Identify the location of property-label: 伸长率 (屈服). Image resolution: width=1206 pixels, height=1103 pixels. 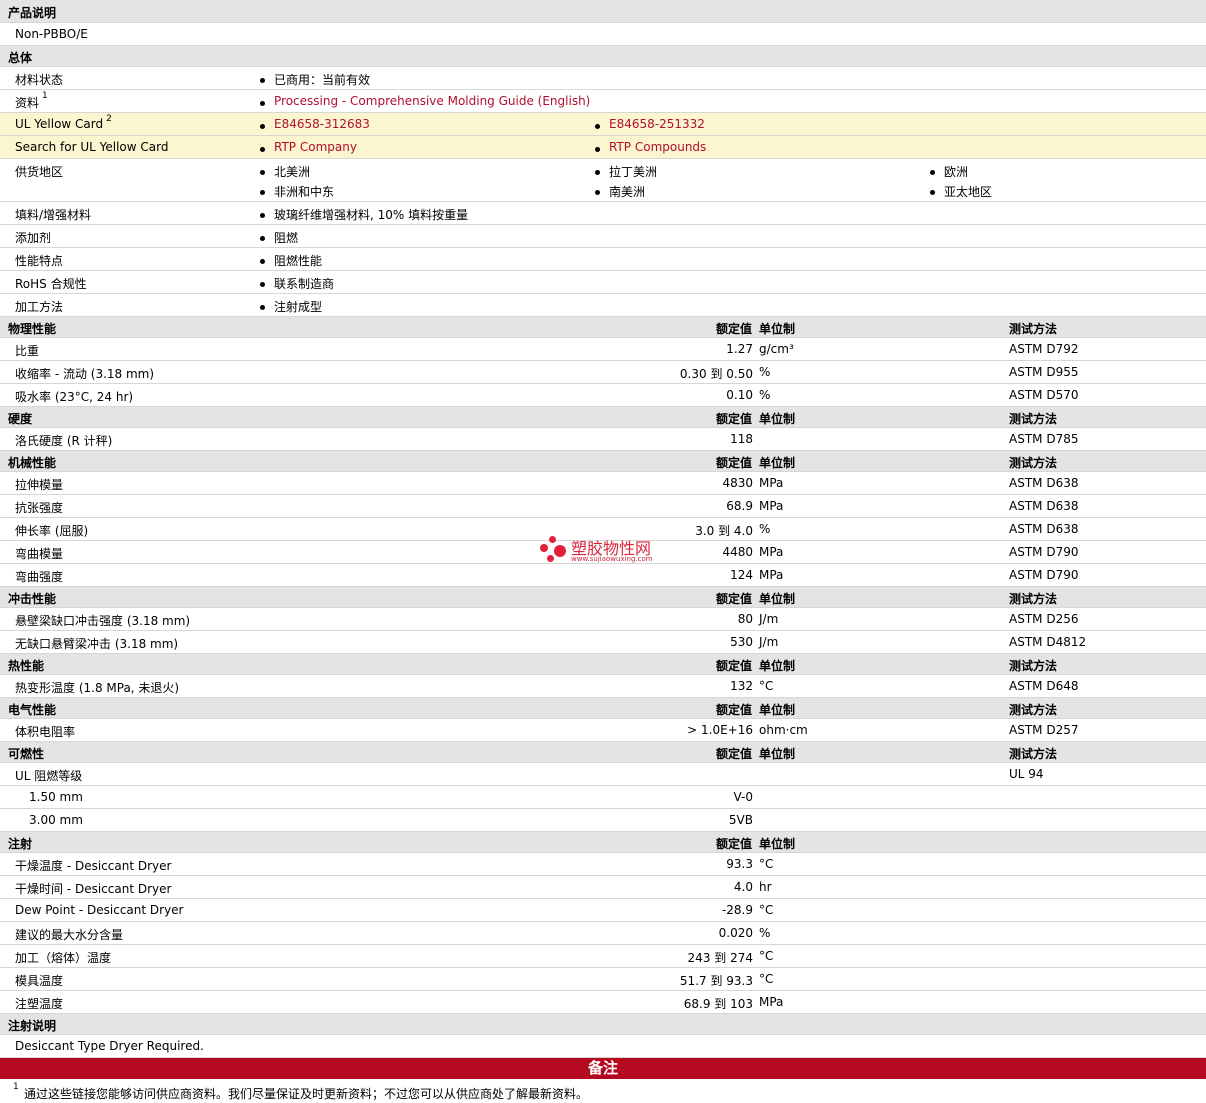
(52, 531).